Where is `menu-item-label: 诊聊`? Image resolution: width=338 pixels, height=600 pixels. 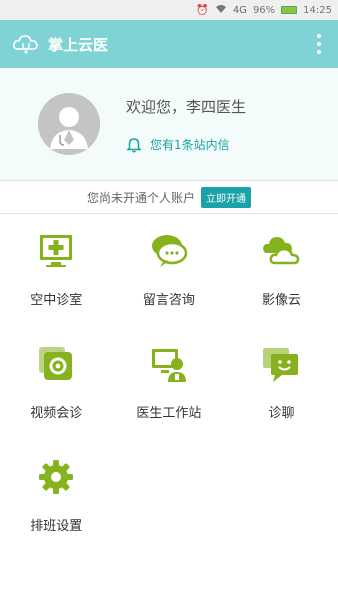
menu-item-label: 诊聊 is located at coordinates (281, 413).